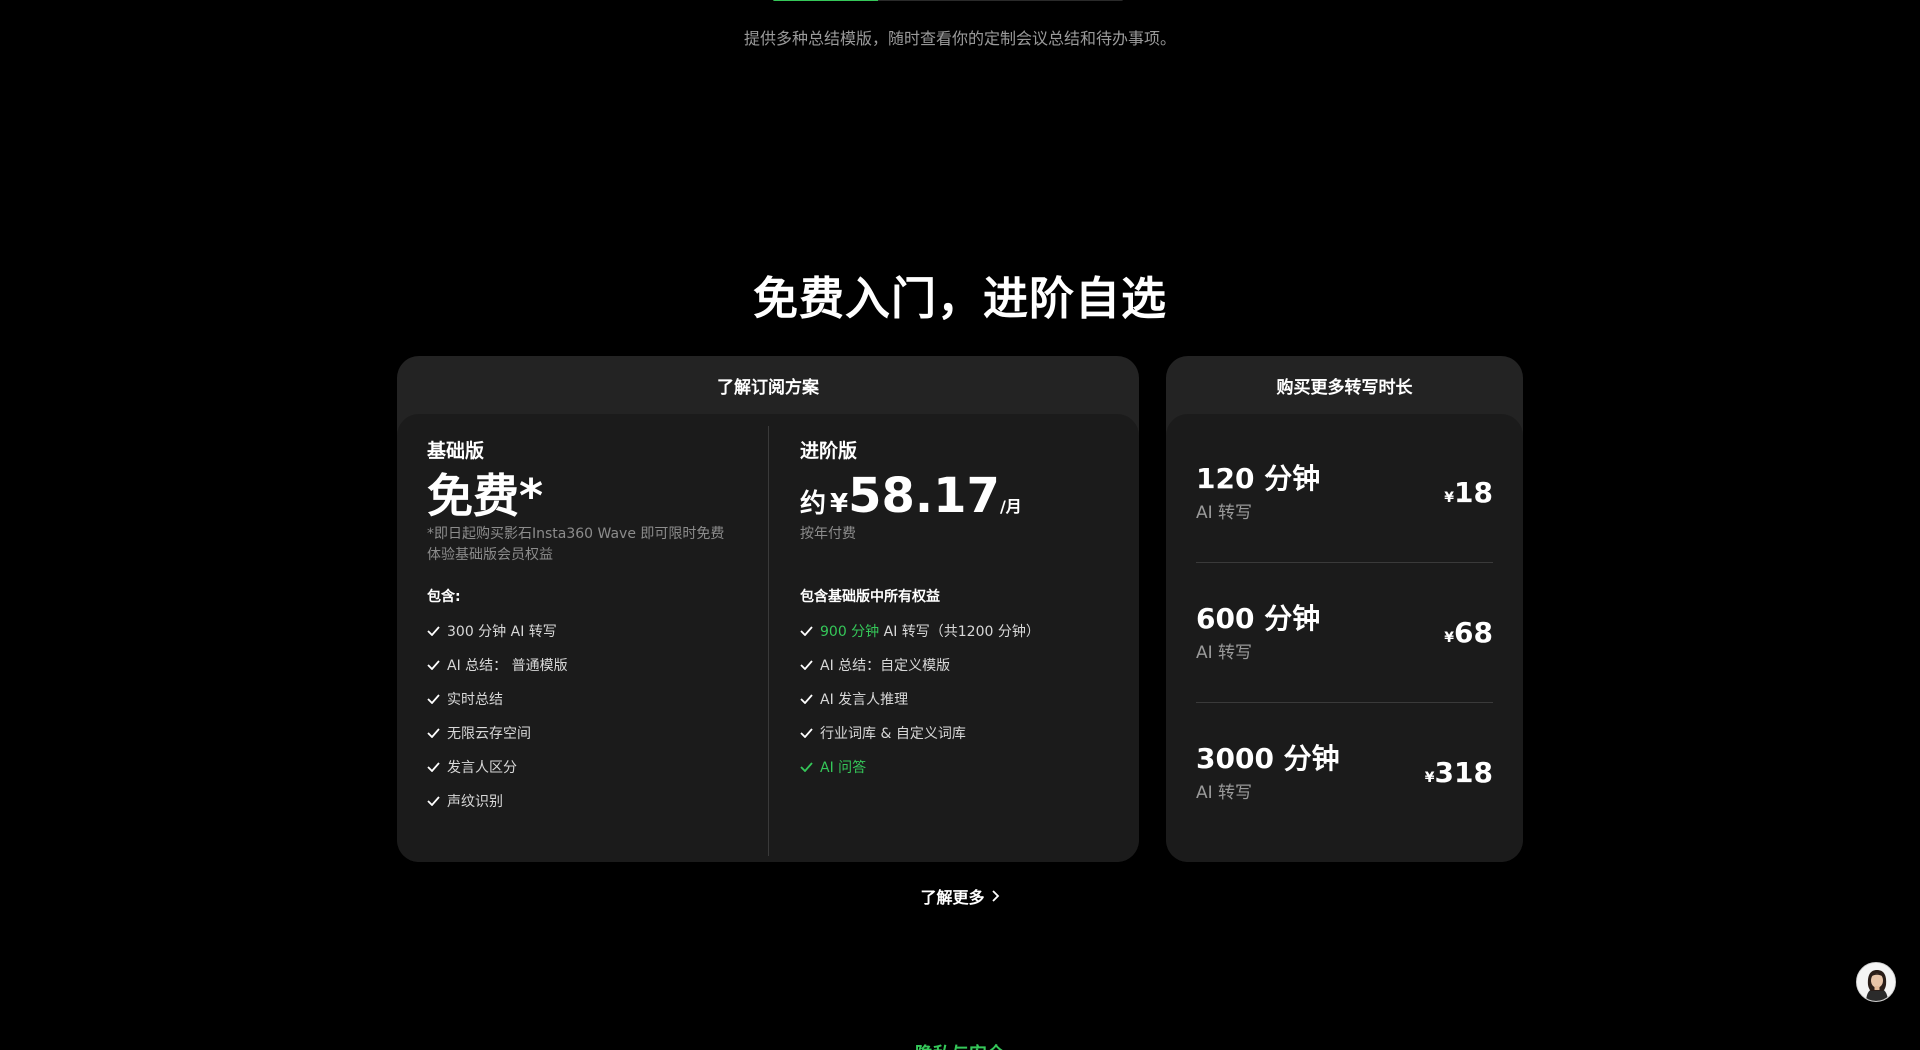  I want to click on buy-option-600: 600 分钟 AI 转写 ¥68, so click(1344, 632).